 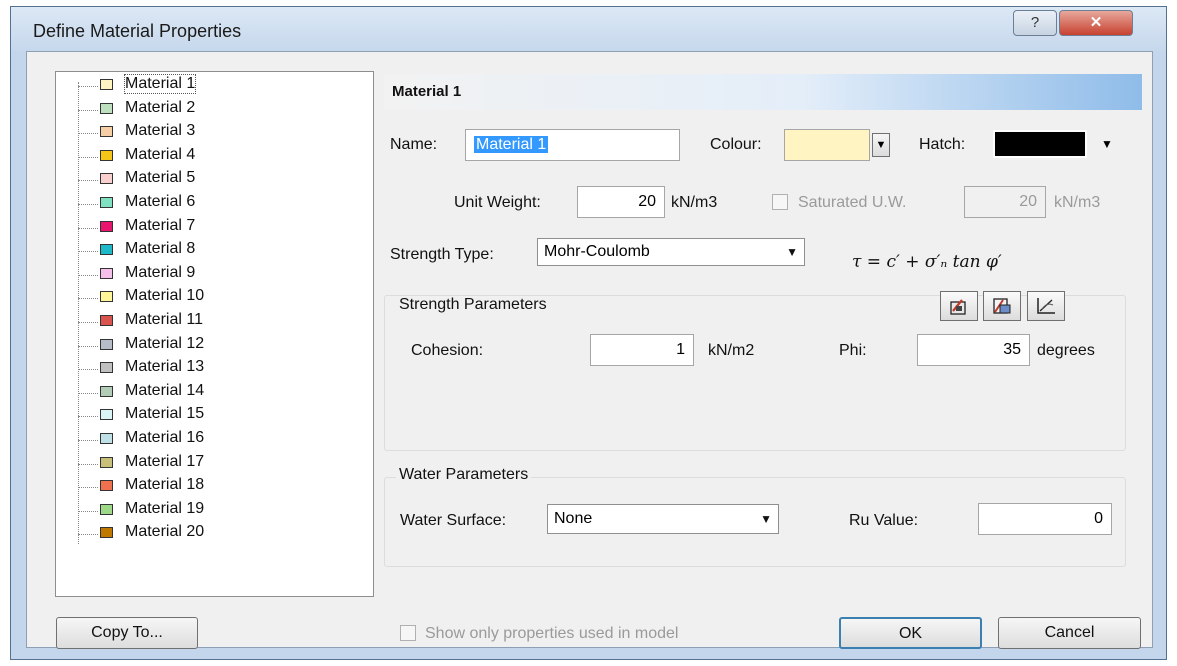 What do you see at coordinates (218, 511) in the screenshot?
I see `tree-item-material: Material 19` at bounding box center [218, 511].